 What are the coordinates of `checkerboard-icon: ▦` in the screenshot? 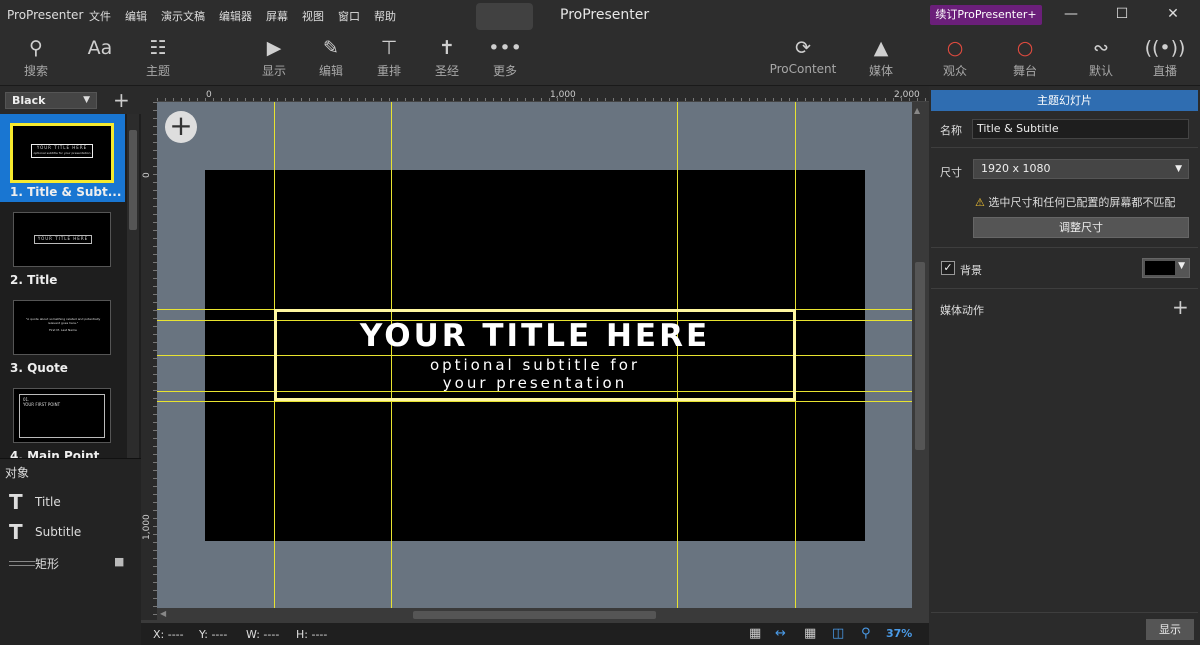 It's located at (755, 633).